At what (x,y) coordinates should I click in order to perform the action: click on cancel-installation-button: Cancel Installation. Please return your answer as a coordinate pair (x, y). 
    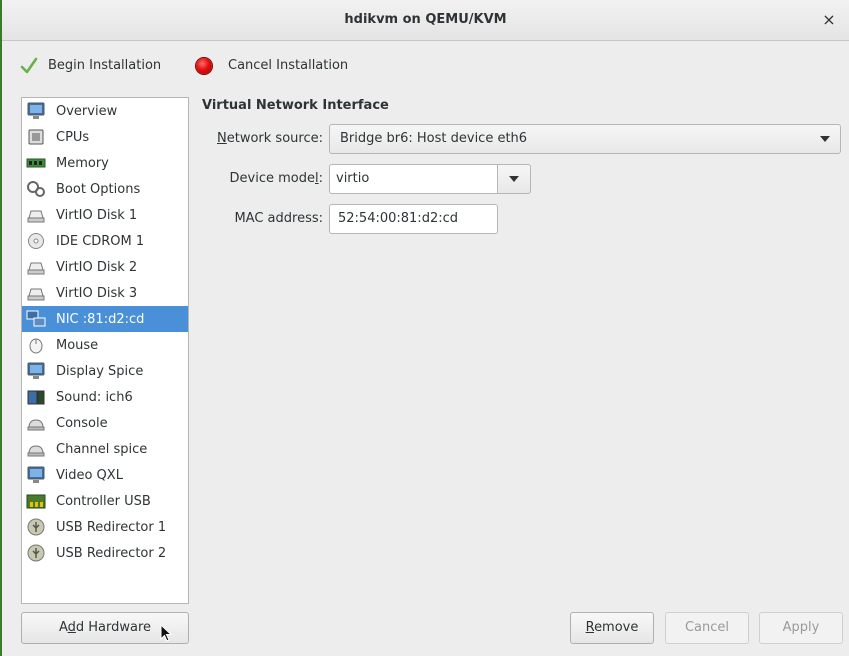
    Looking at the image, I should click on (272, 66).